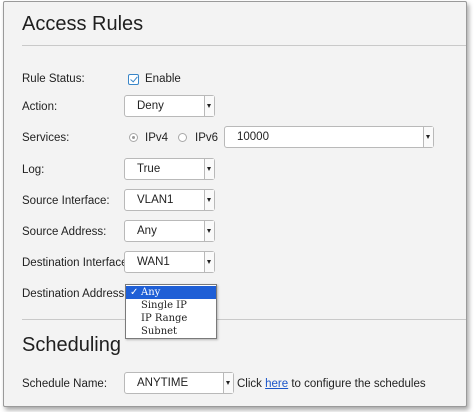 This screenshot has height=412, width=474. Describe the element at coordinates (171, 292) in the screenshot. I see `option-any: ✓ Any` at that location.